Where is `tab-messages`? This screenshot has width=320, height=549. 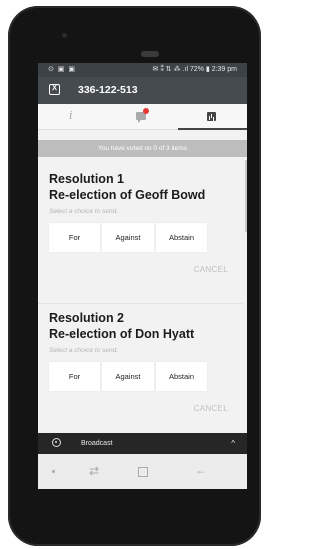
tab-messages is located at coordinates (142, 116).